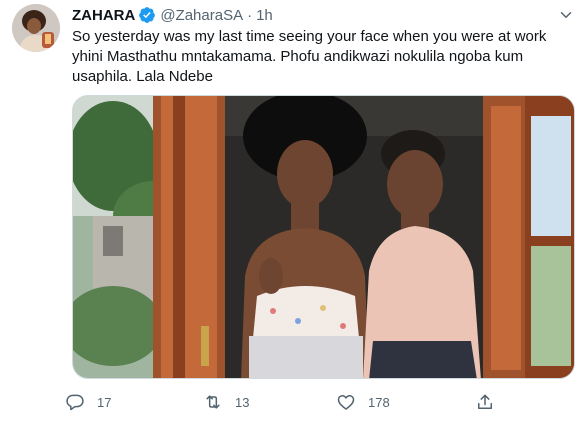 This screenshot has height=424, width=587. I want to click on share-button, so click(485, 402).